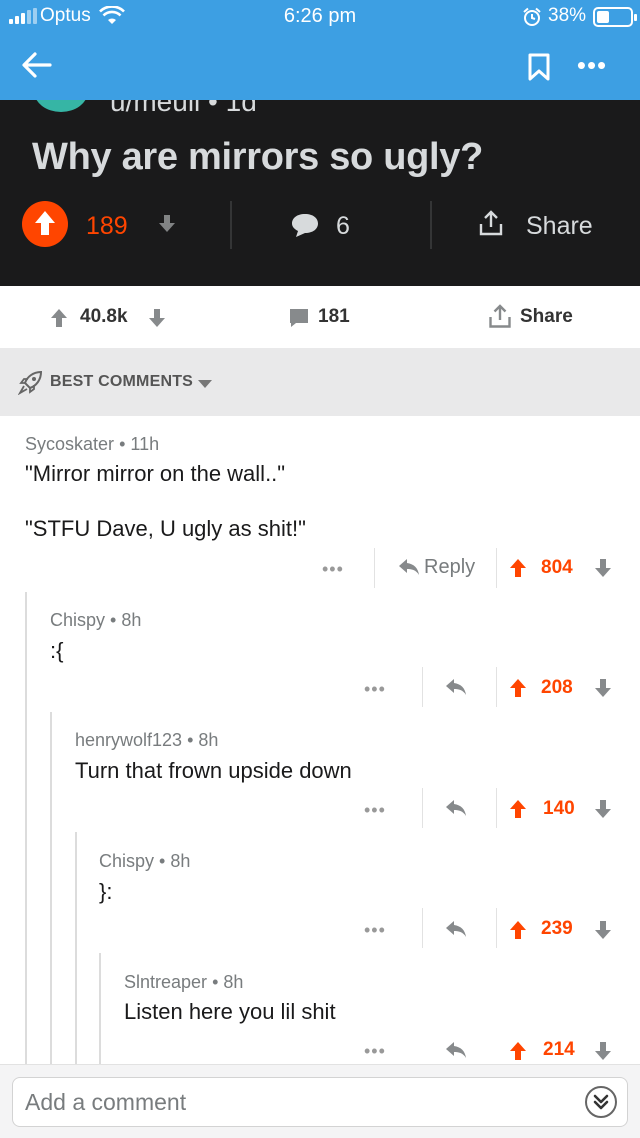 This screenshot has width=640, height=1138. I want to click on status-bar: Optus 6:26 pm 38%, so click(320, 17).